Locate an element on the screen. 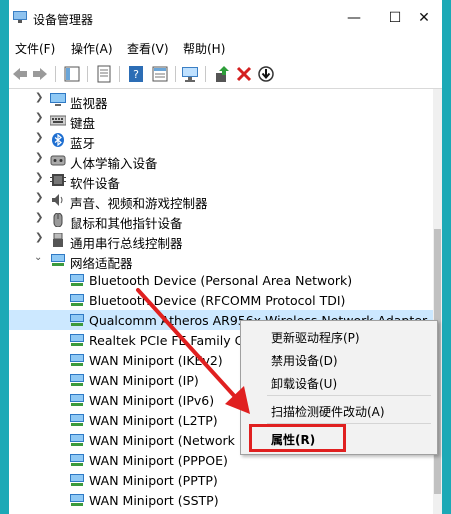 The image size is (451, 514). device-manager-app-icon is located at coordinates (20, 17).